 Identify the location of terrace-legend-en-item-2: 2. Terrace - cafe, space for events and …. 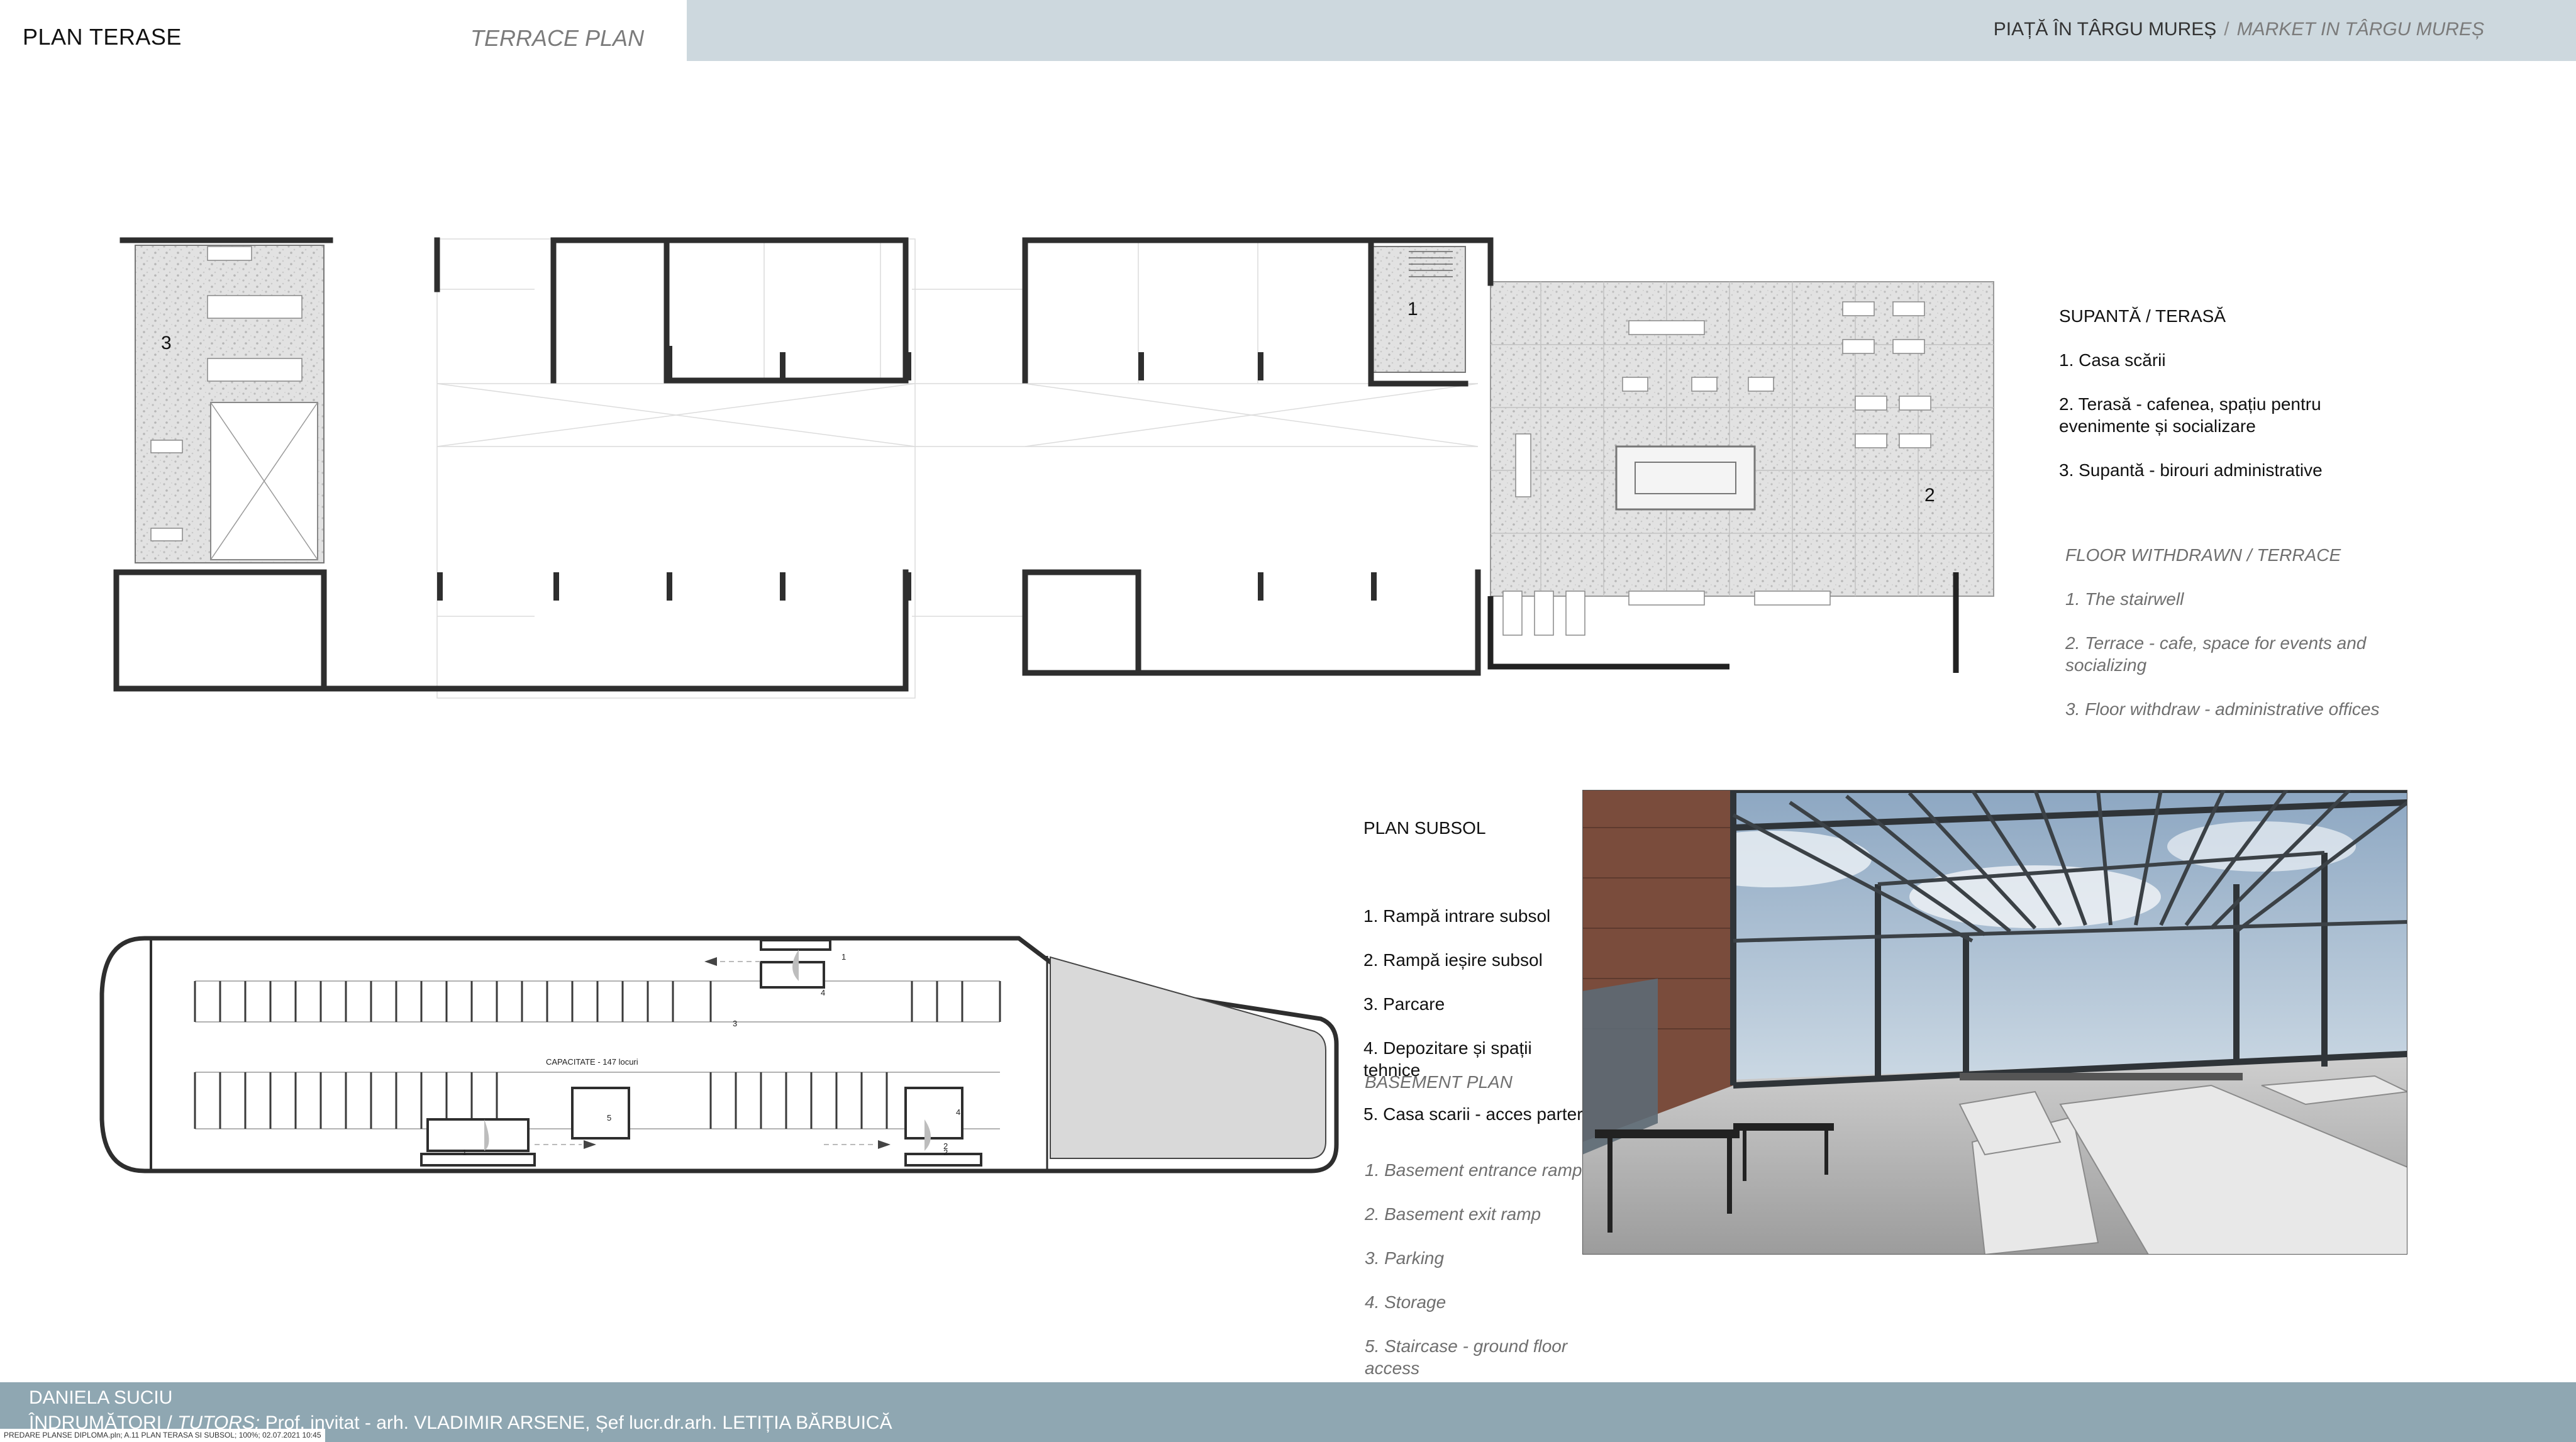
(2216, 654).